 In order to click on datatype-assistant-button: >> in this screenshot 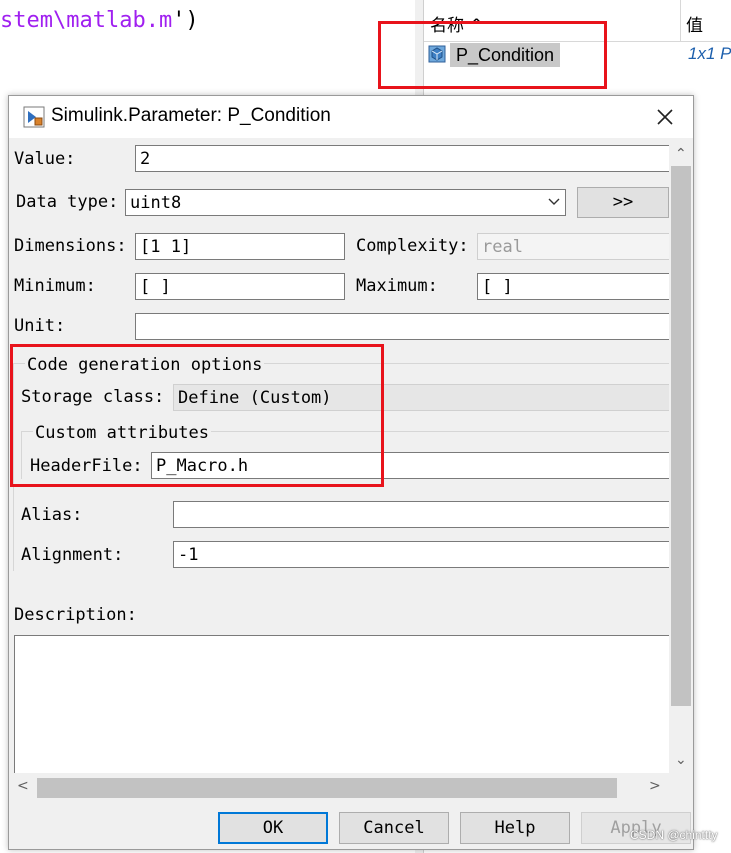, I will do `click(623, 202)`.